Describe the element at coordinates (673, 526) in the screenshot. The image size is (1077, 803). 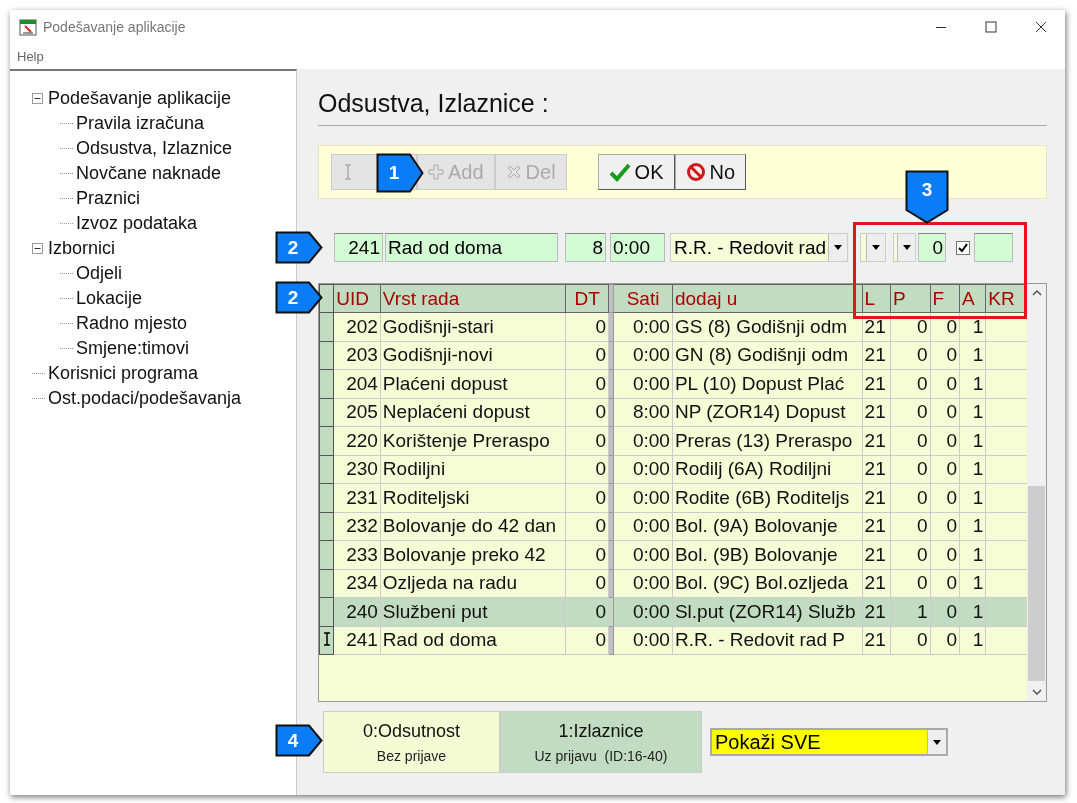
I see `table-row: 232 Bolovanje do 42 dan 0 0:00 Bol. (9A) Bolovanje 21 0 0 1` at that location.